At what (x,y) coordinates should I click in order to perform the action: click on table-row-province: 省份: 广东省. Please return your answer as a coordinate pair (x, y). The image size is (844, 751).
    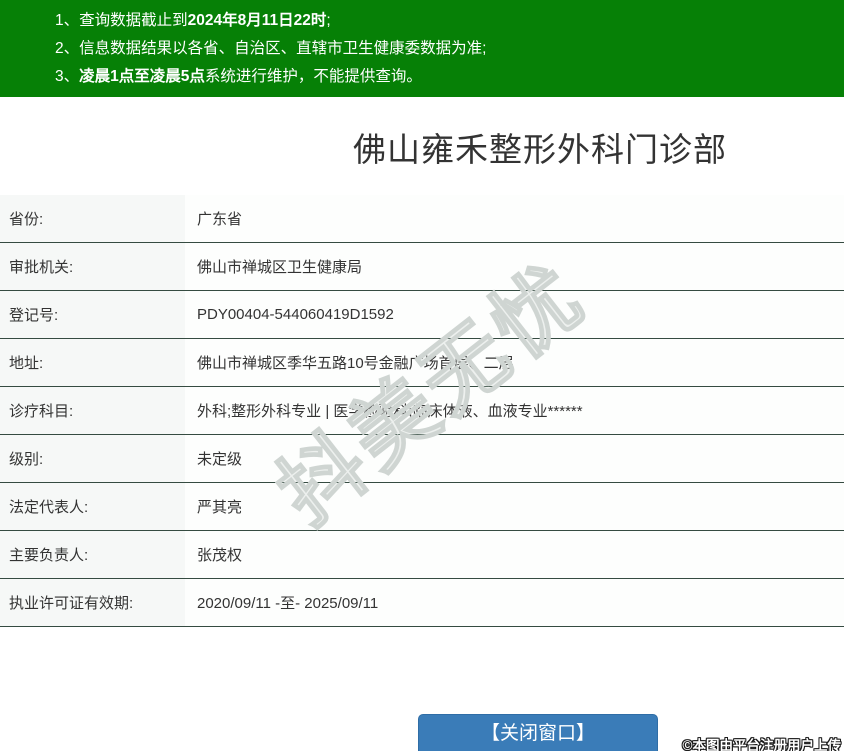
    Looking at the image, I should click on (422, 219).